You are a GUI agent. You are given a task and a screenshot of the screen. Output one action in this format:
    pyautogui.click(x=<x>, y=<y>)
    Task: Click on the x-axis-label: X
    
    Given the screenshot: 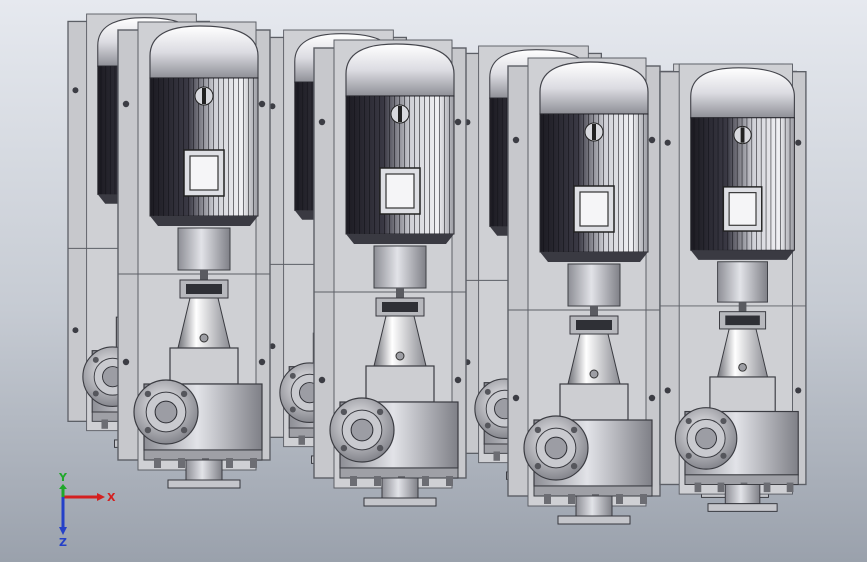 What is the action you would take?
    pyautogui.click(x=111, y=497)
    